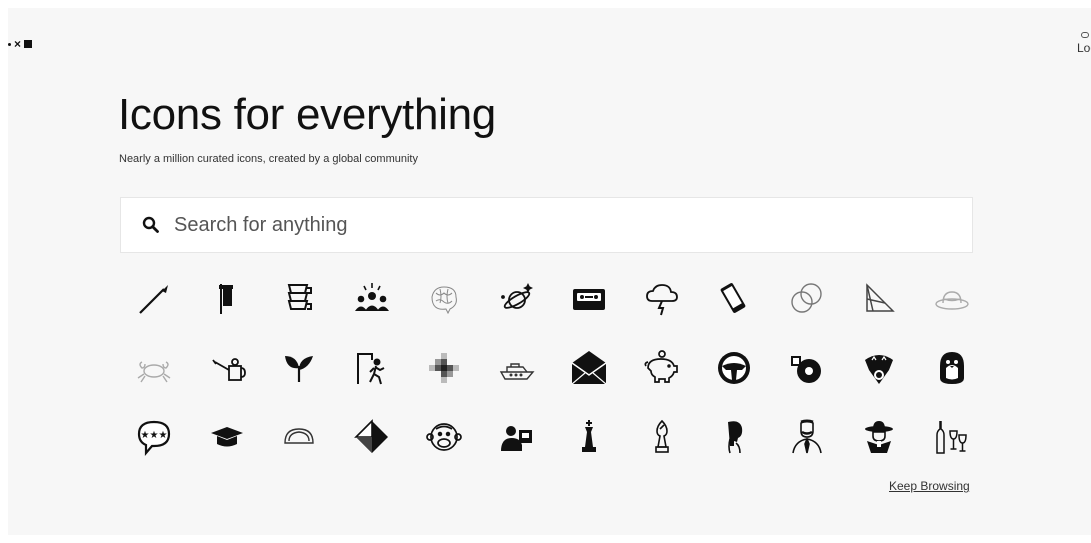 The height and width of the screenshot is (543, 1091). I want to click on logo-x: ×, so click(18, 44).